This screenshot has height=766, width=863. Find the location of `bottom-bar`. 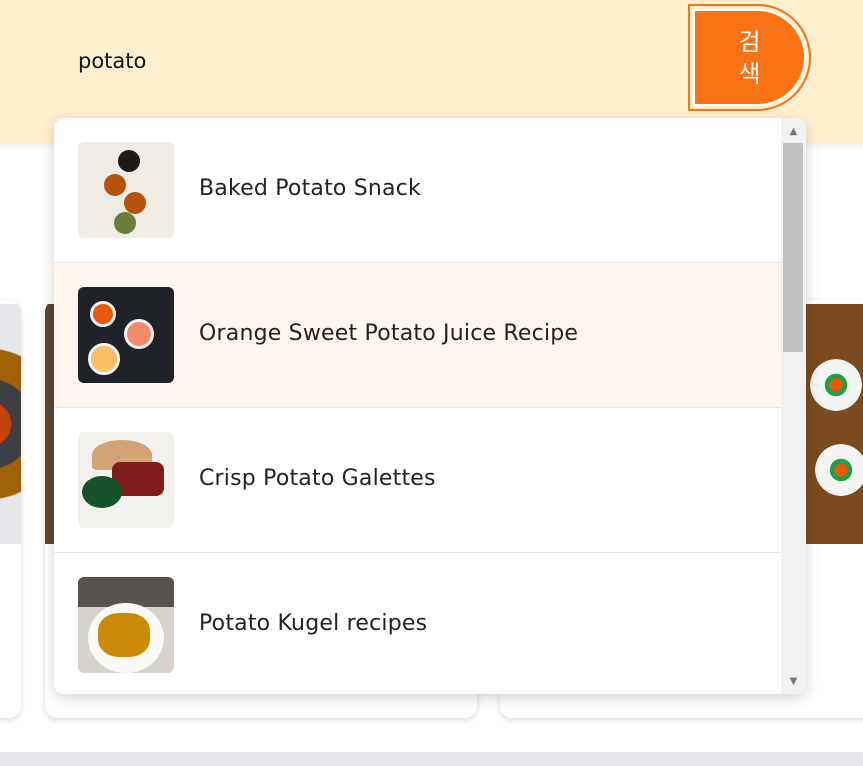

bottom-bar is located at coordinates (431, 759).